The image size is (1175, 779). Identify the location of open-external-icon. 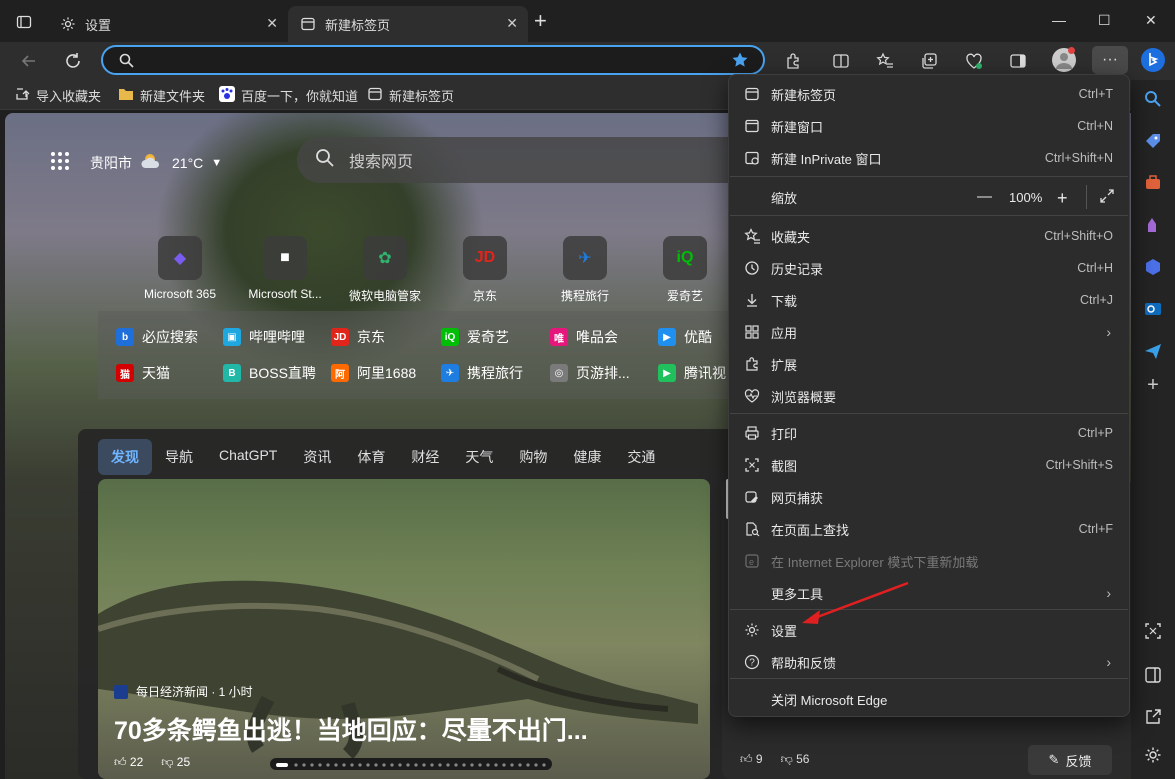
(1153, 717).